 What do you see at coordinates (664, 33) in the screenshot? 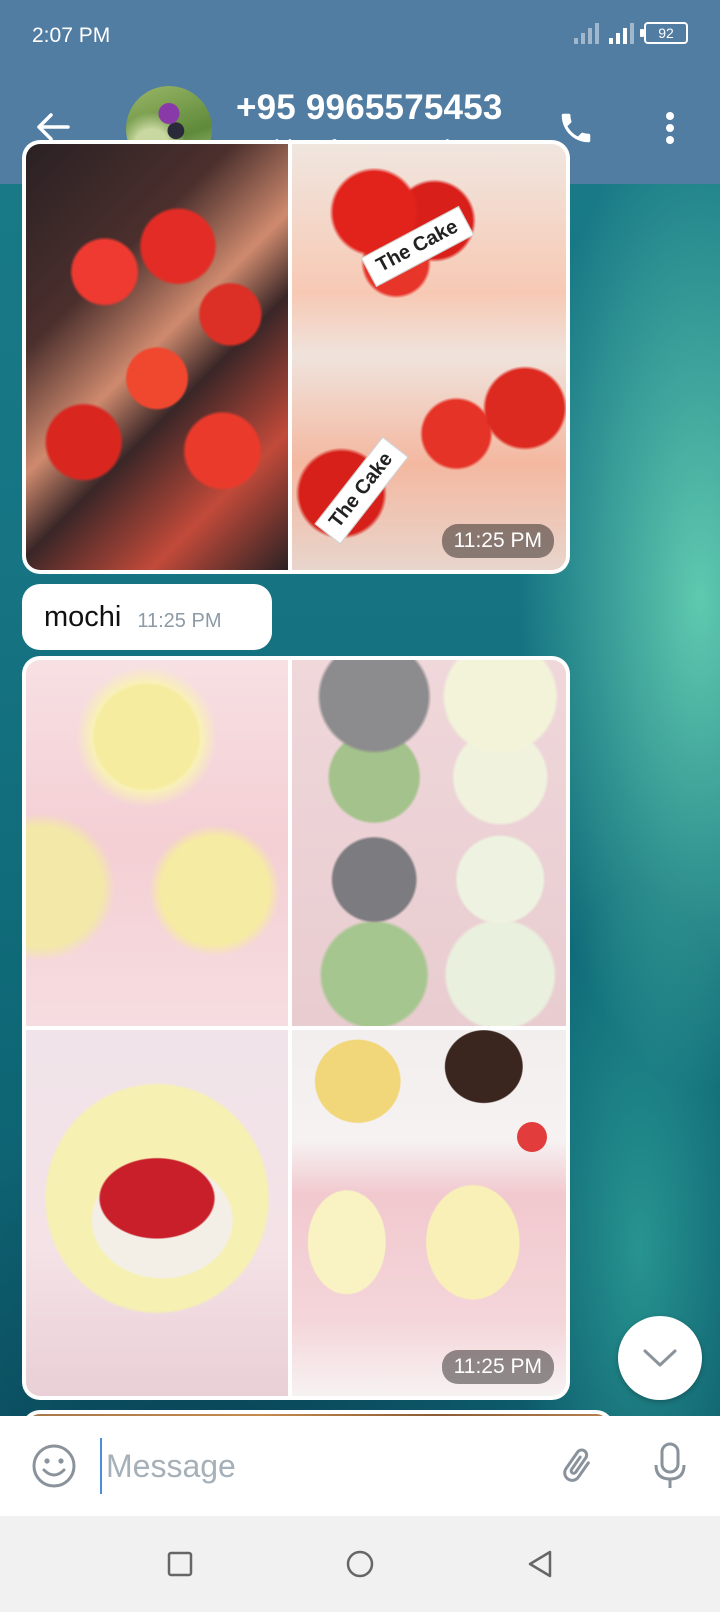
I see `battery-icon: 92` at bounding box center [664, 33].